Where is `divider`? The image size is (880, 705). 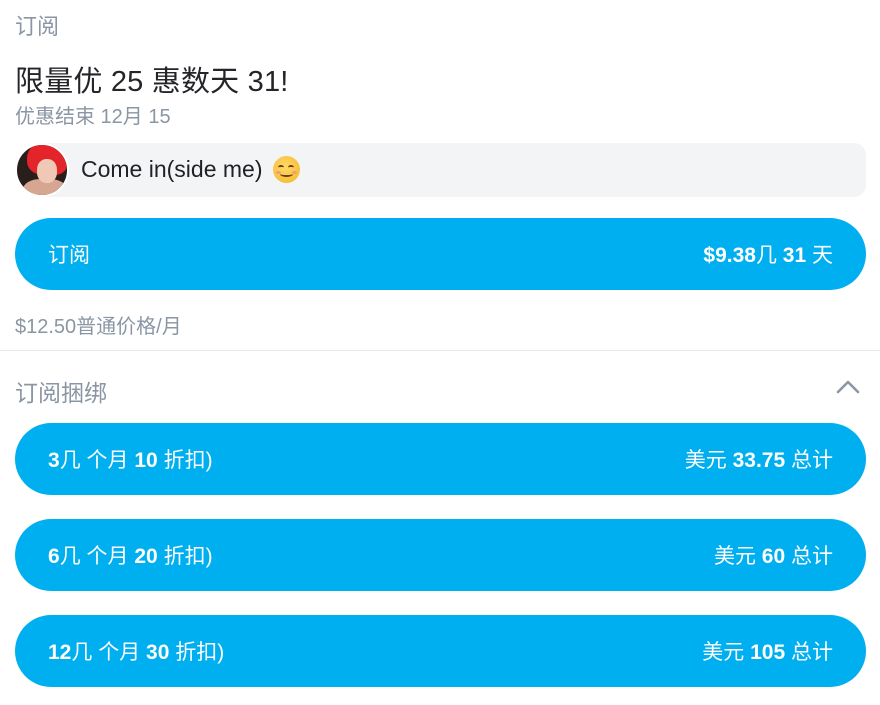
divider is located at coordinates (440, 350).